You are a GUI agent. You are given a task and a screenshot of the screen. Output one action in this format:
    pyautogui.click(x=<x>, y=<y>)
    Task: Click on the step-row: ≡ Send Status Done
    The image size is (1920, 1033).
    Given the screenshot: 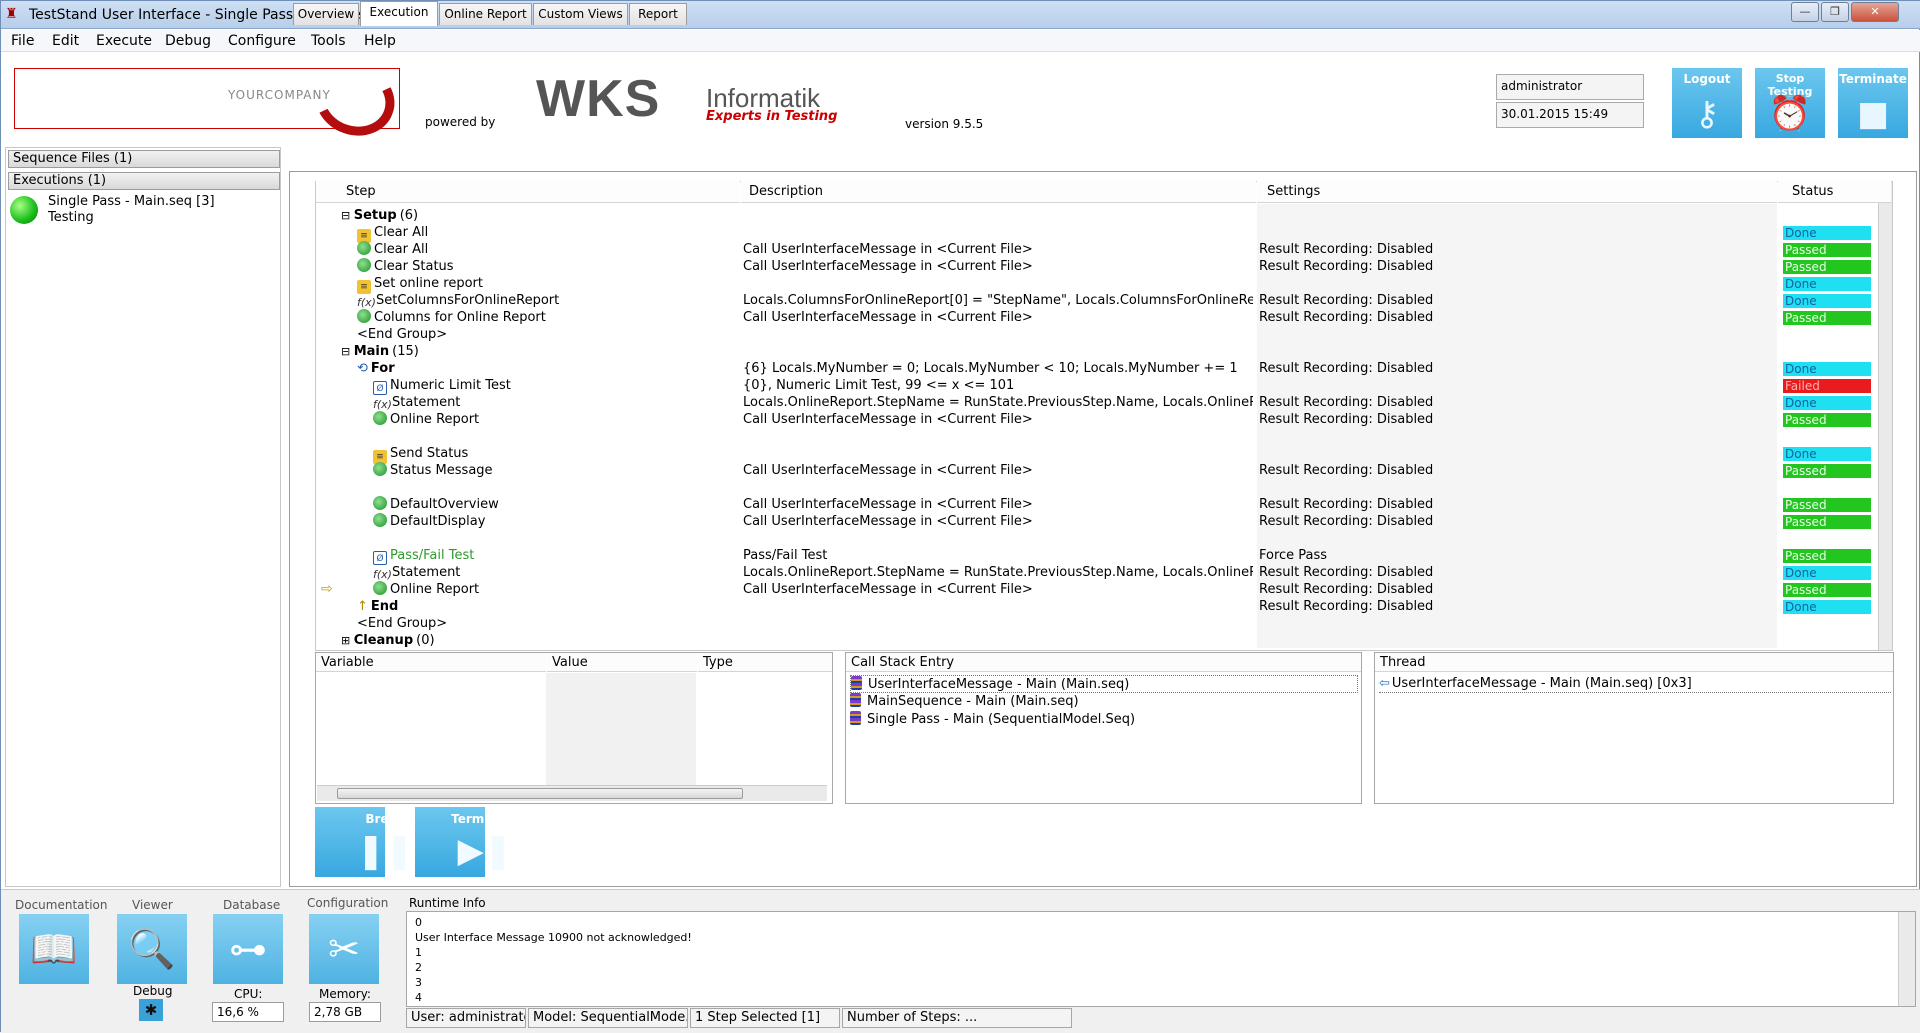 What is the action you would take?
    pyautogui.click(x=1094, y=454)
    